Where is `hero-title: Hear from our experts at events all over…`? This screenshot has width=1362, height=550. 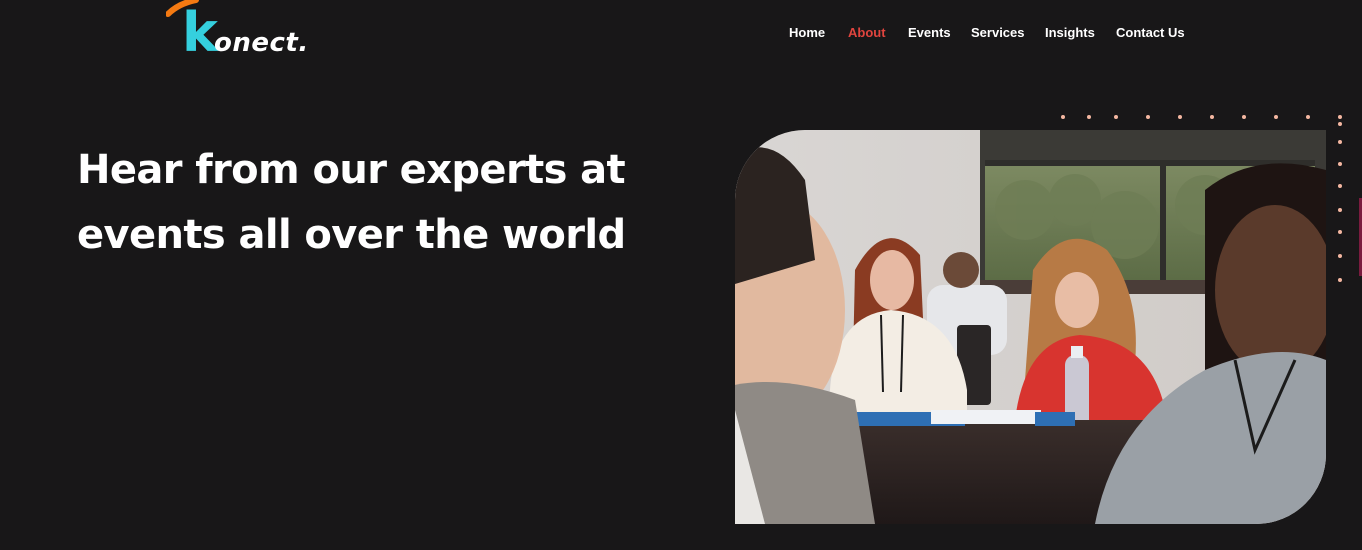 hero-title: Hear from our experts at events all over… is located at coordinates (367, 203).